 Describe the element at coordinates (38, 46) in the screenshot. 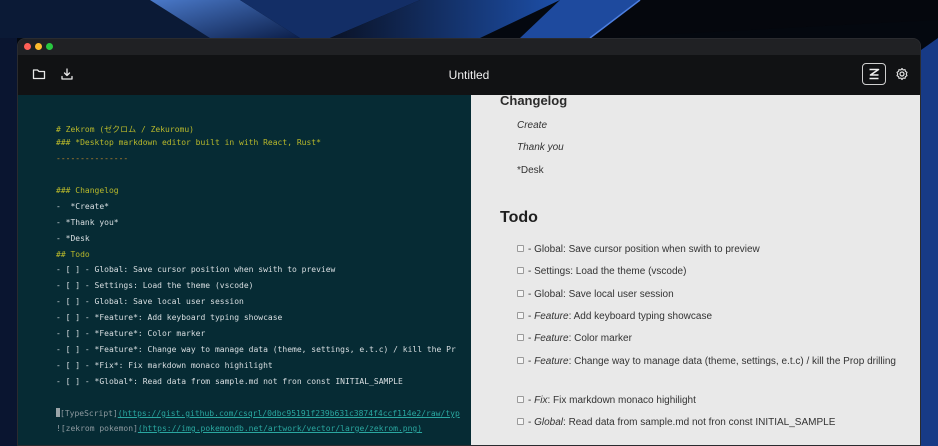

I see `minimize-window-button` at that location.